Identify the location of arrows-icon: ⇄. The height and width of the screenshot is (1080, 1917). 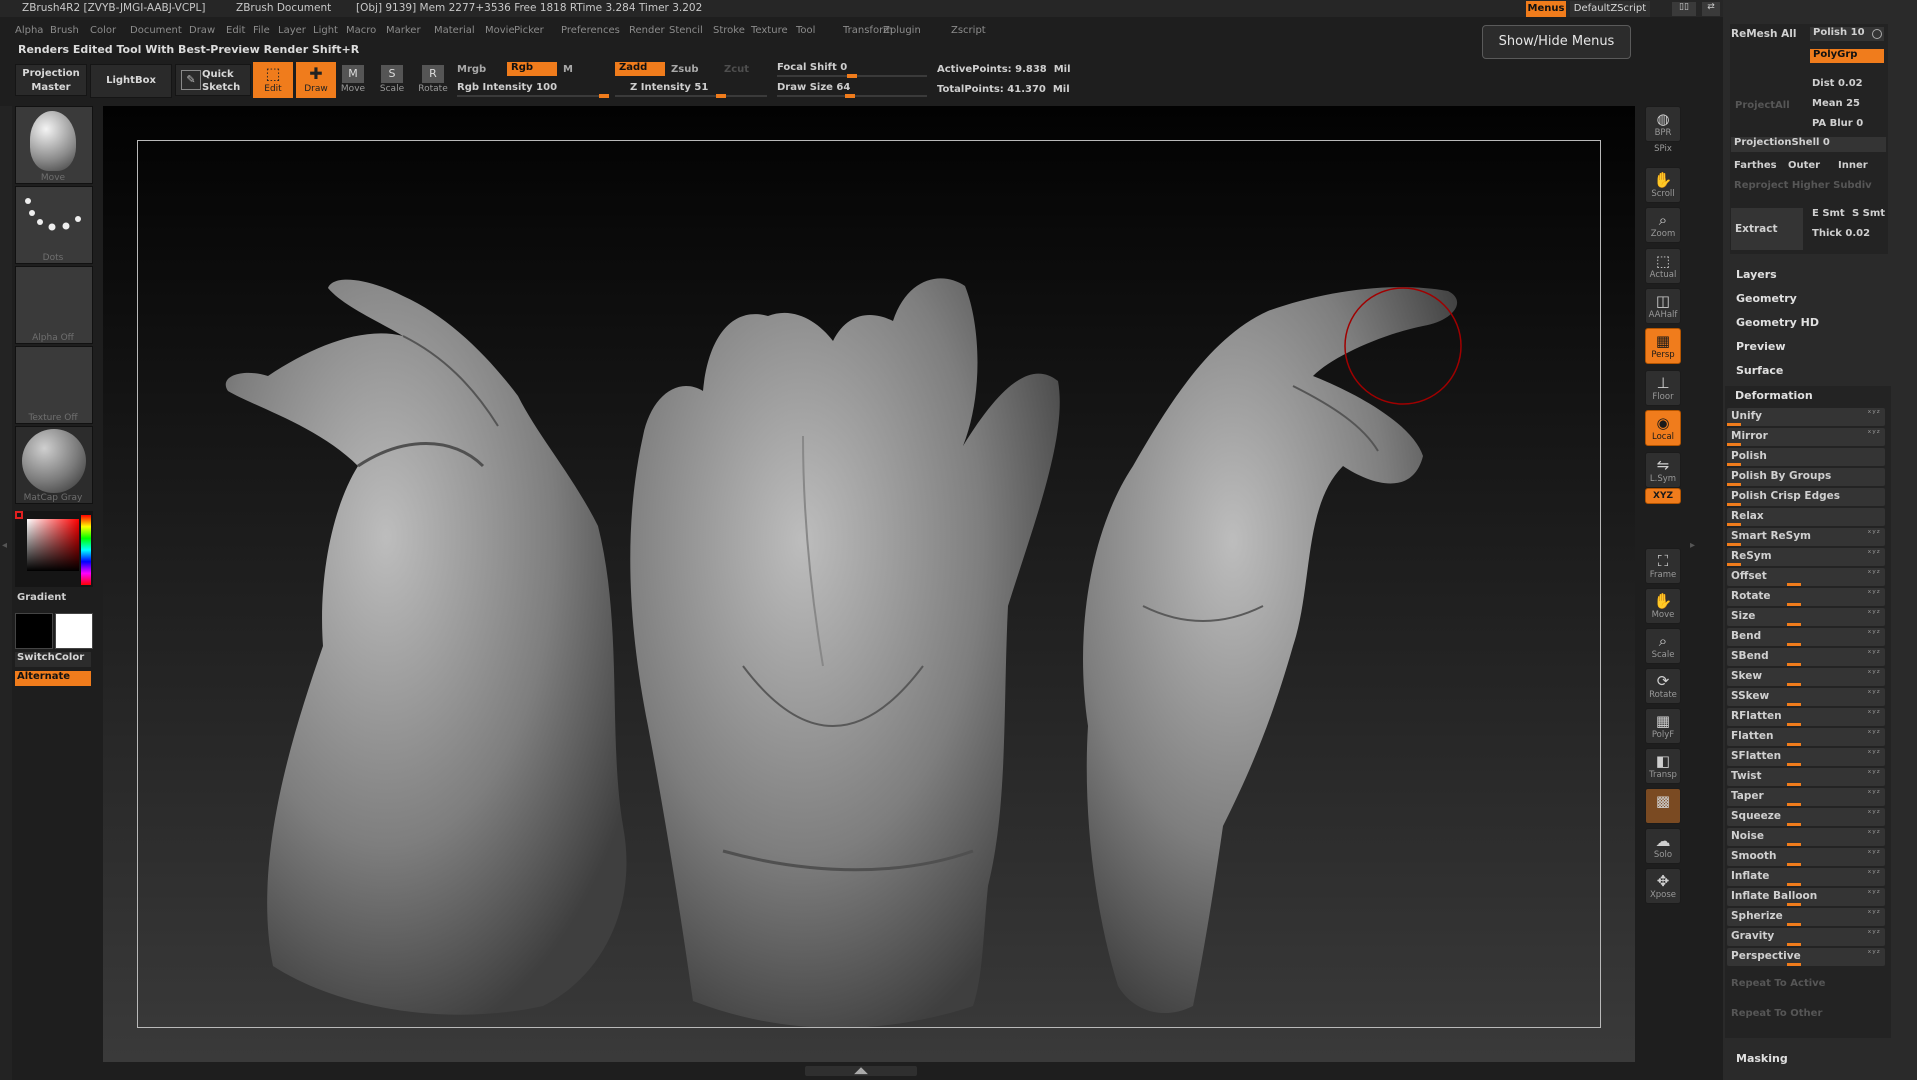
(1711, 9).